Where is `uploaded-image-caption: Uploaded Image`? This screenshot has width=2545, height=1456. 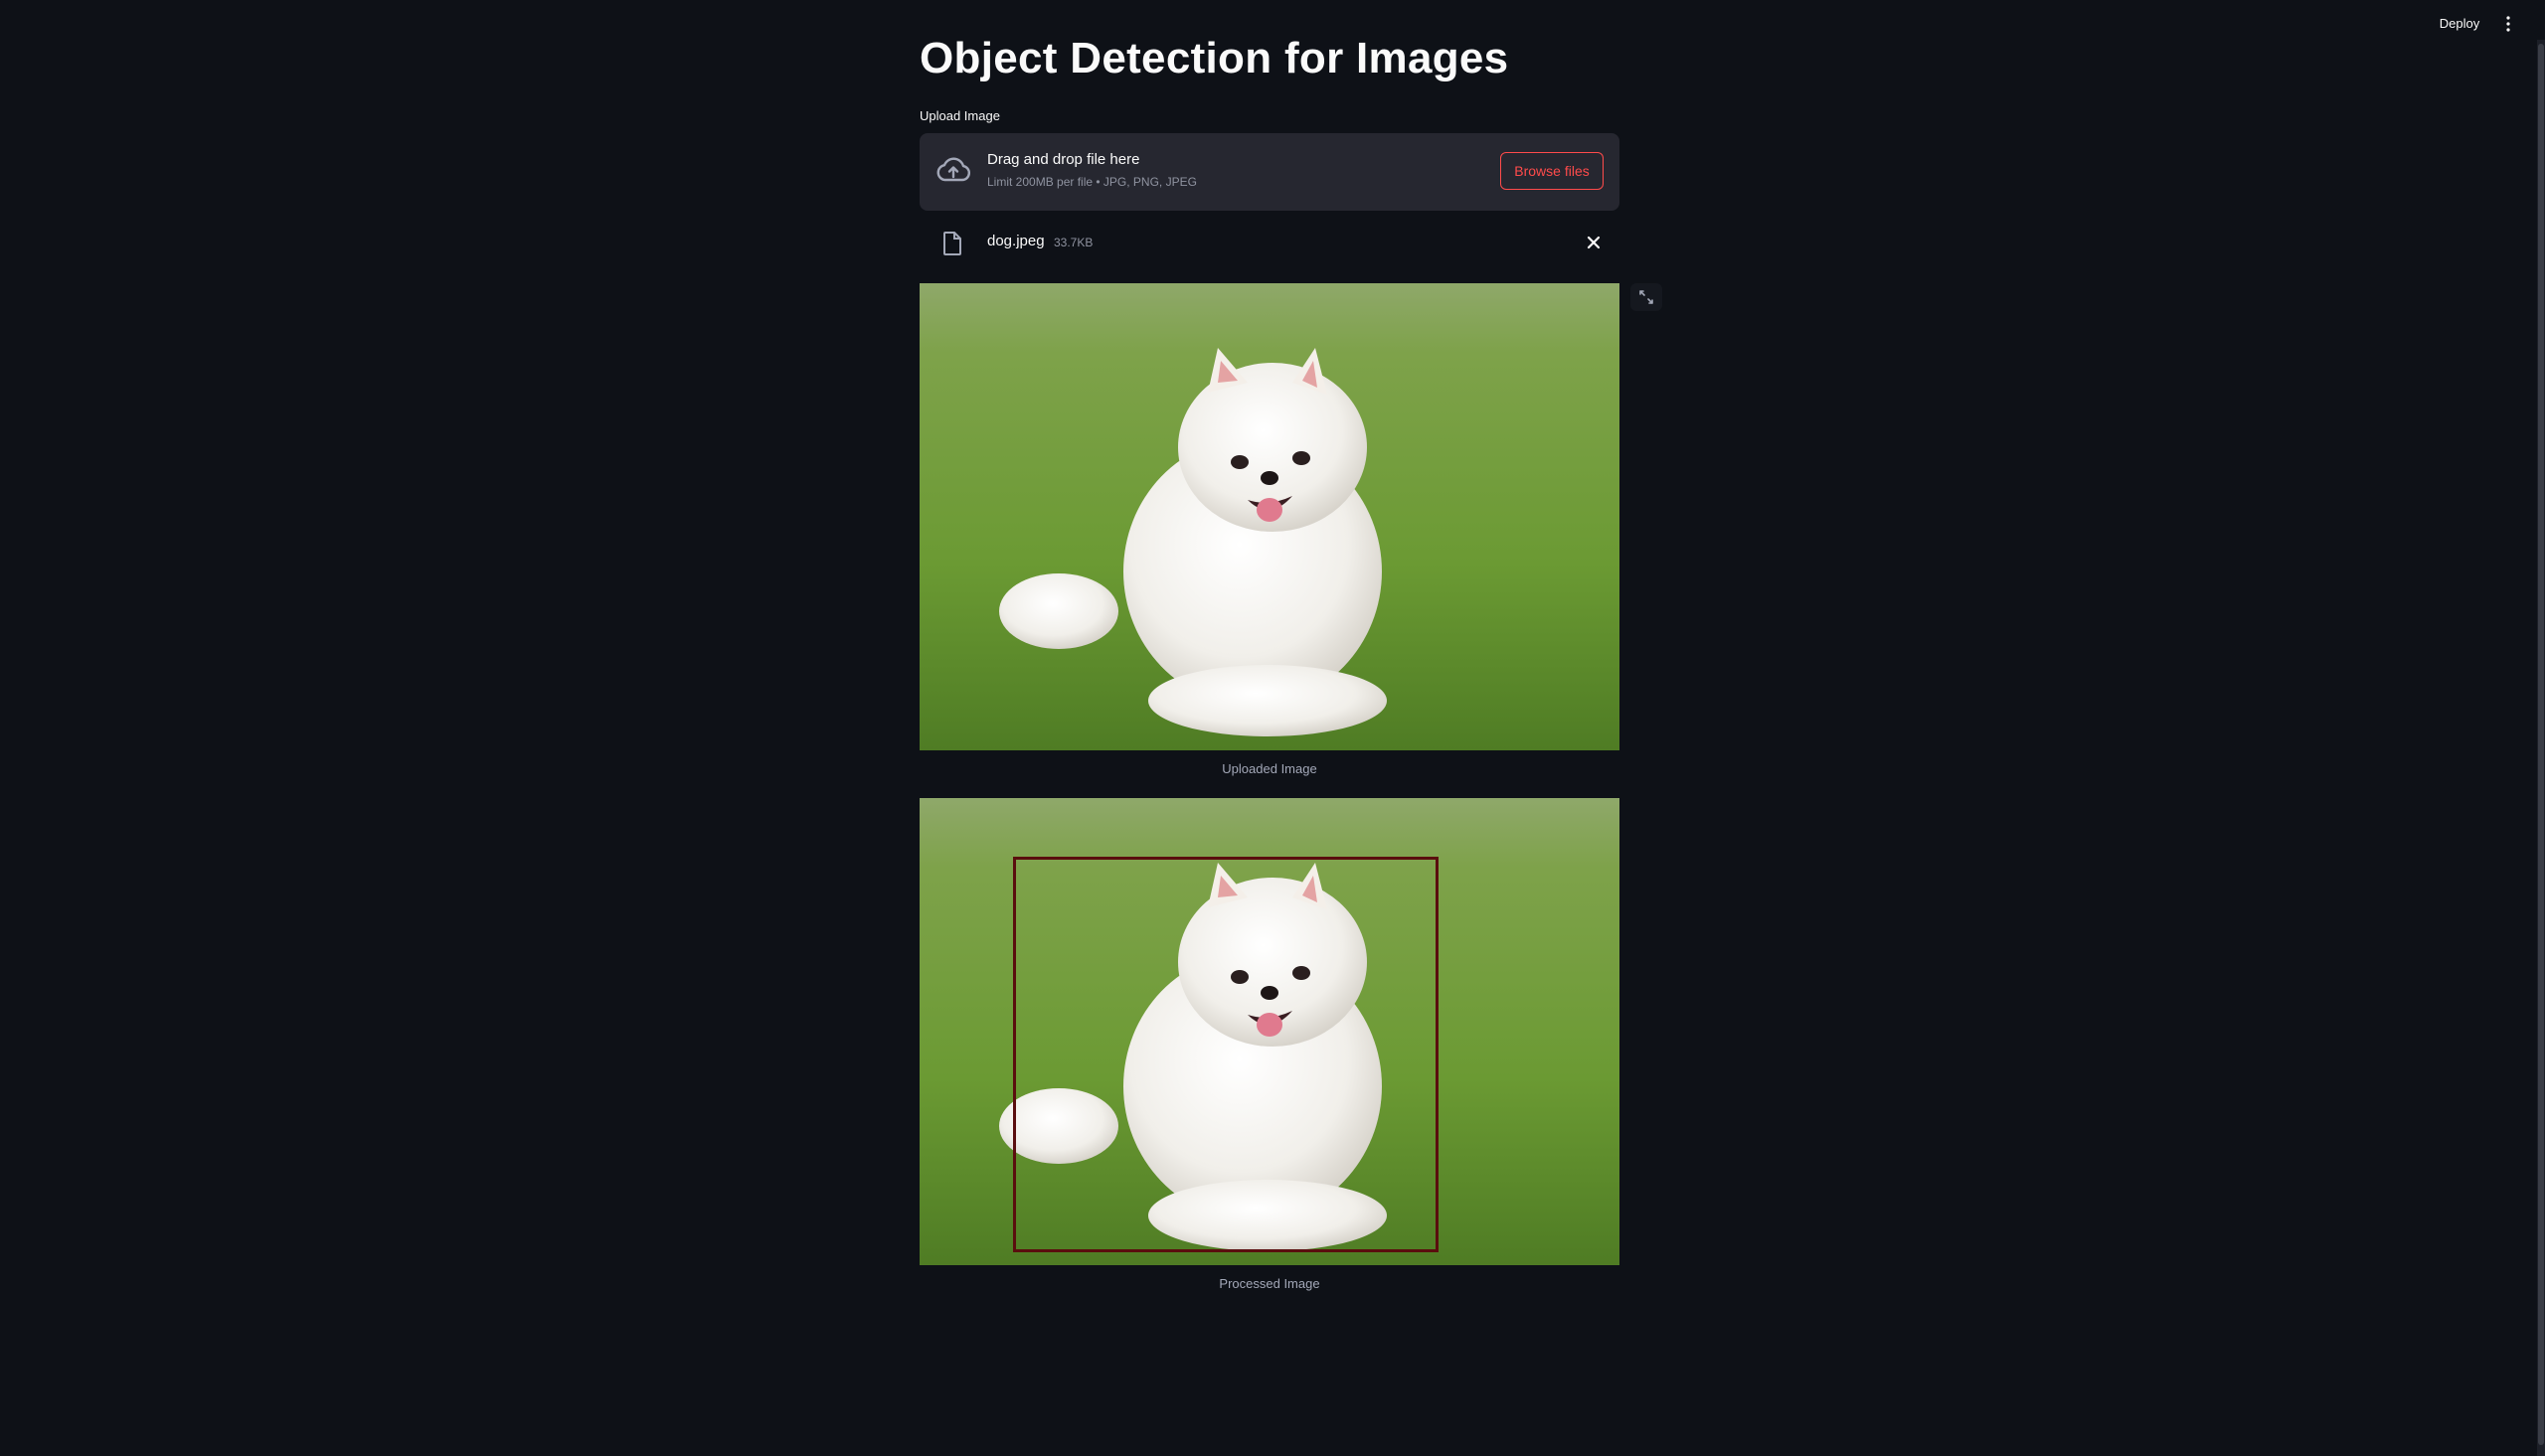 uploaded-image-caption: Uploaded Image is located at coordinates (1269, 768).